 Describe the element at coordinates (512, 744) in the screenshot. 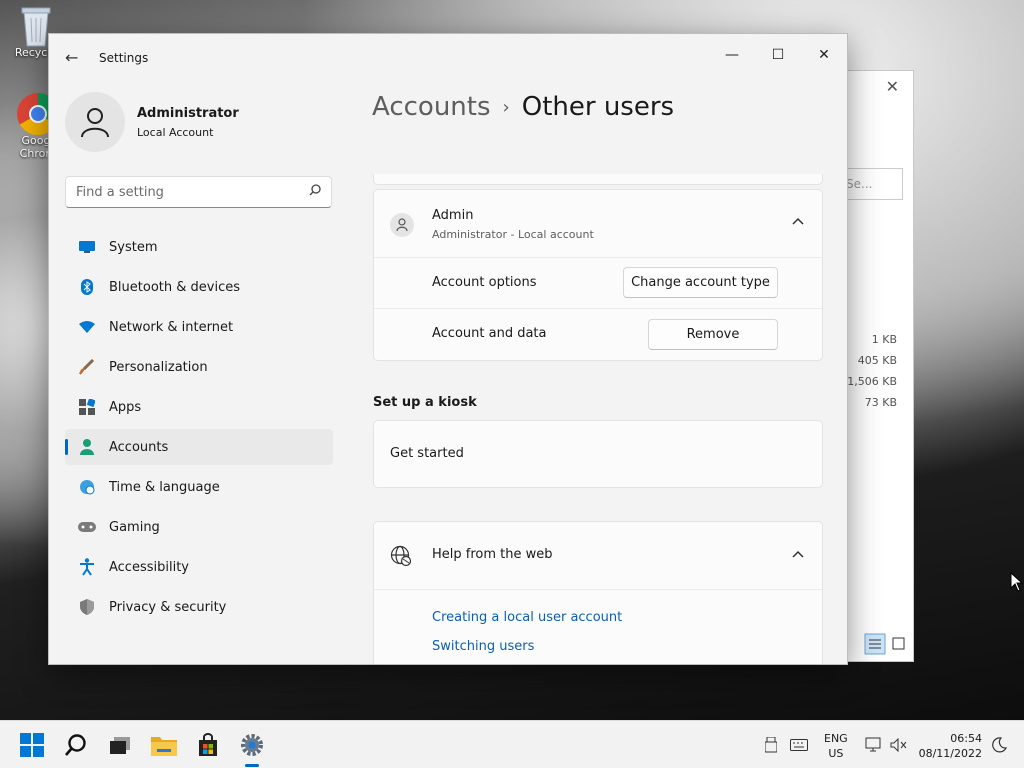

I see `taskbar: ENG US 06:54 08/11/2022` at that location.